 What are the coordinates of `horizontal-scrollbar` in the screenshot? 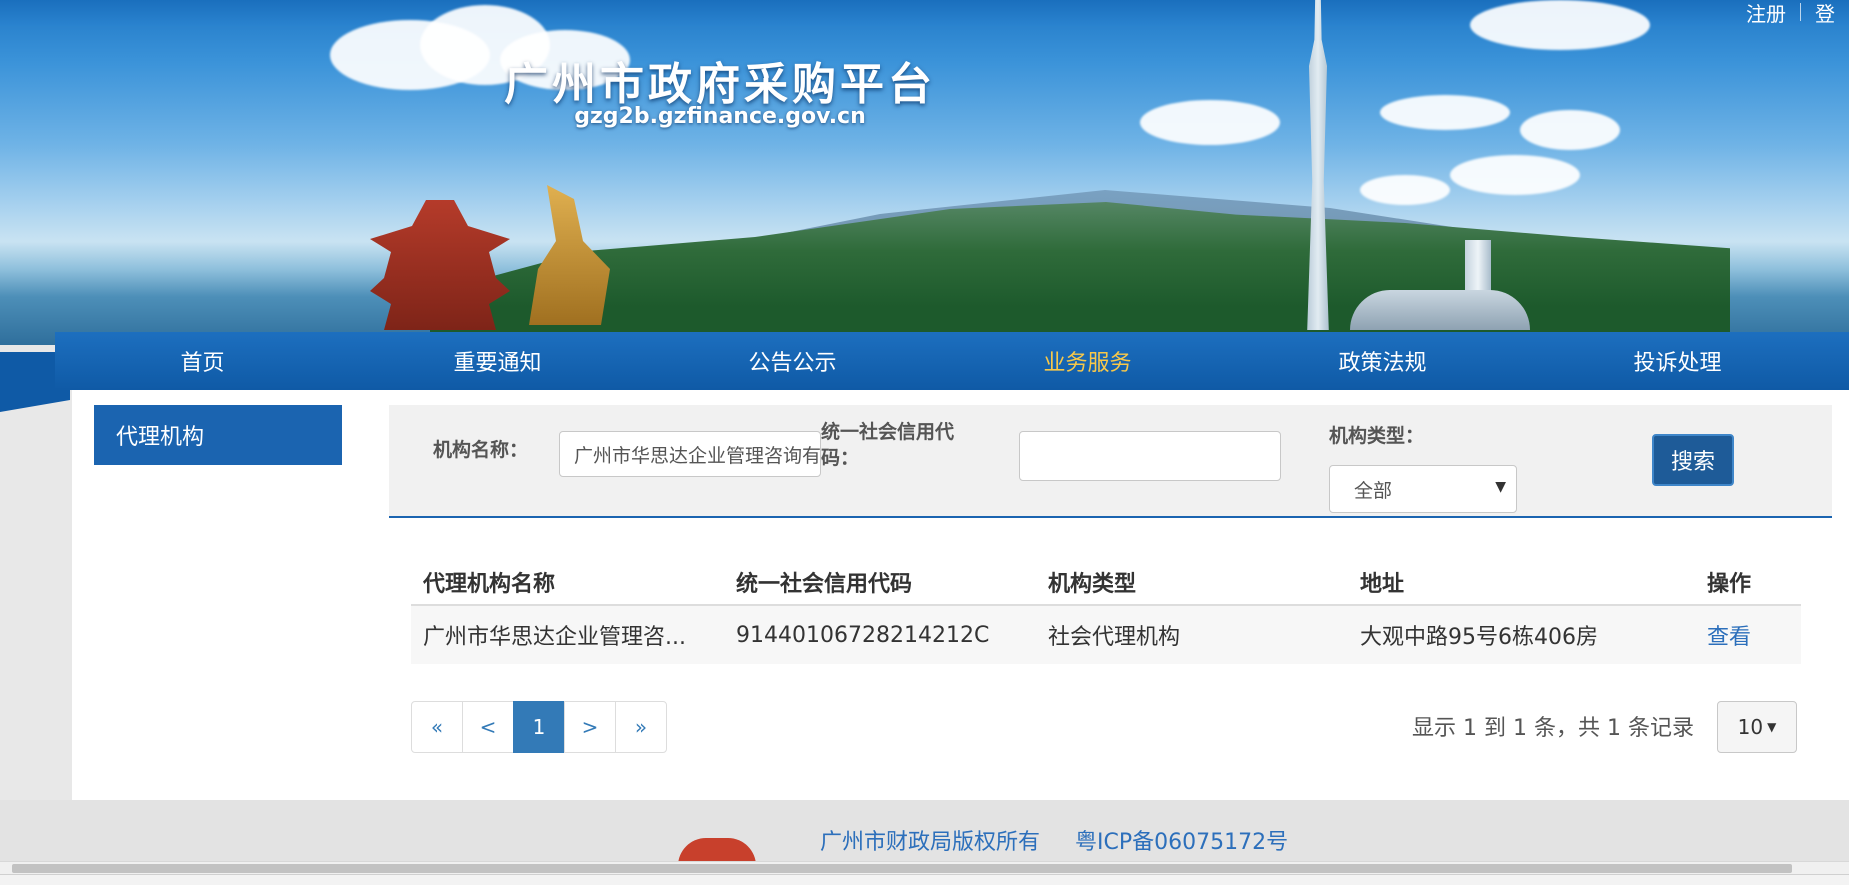 It's located at (924, 867).